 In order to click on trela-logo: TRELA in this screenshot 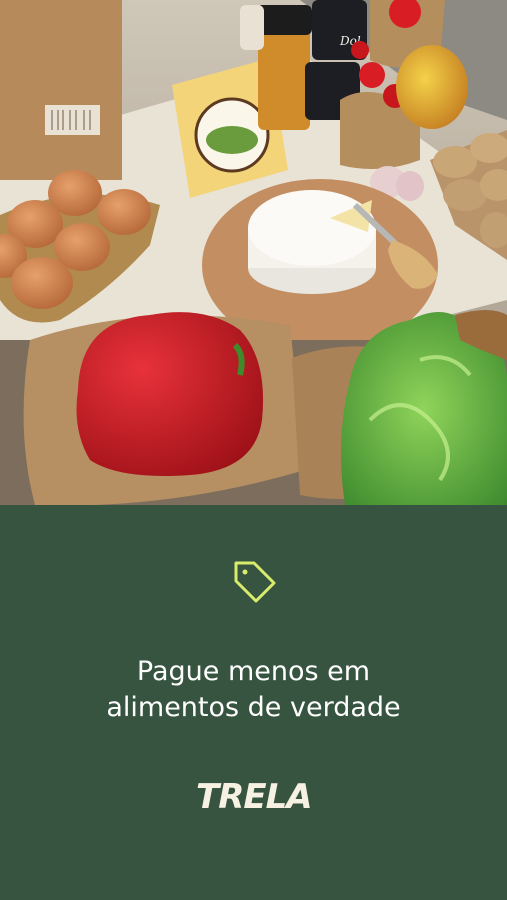, I will do `click(253, 796)`.